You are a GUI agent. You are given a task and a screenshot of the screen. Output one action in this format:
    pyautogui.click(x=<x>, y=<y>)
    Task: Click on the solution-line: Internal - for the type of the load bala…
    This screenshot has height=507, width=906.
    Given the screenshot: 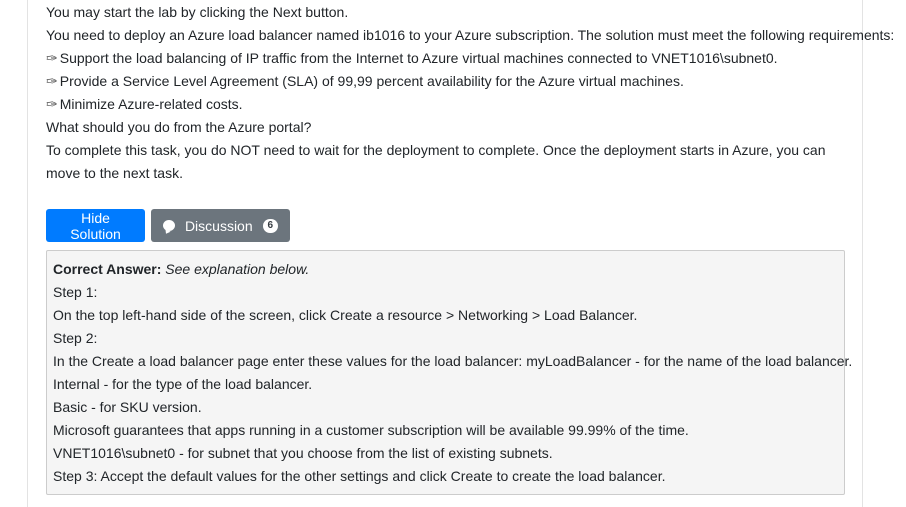 What is the action you would take?
    pyautogui.click(x=183, y=384)
    